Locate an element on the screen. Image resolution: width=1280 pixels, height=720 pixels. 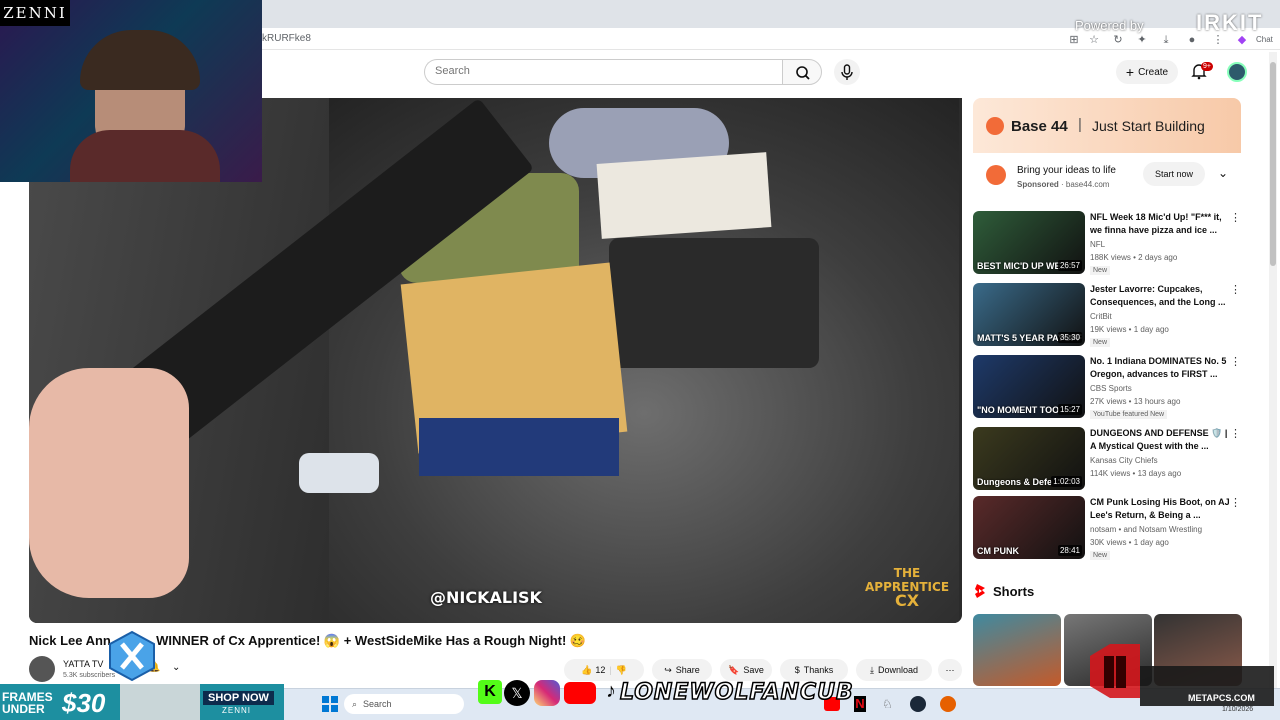
app-taskbar-icon: ♘ is located at coordinates (890, 704).